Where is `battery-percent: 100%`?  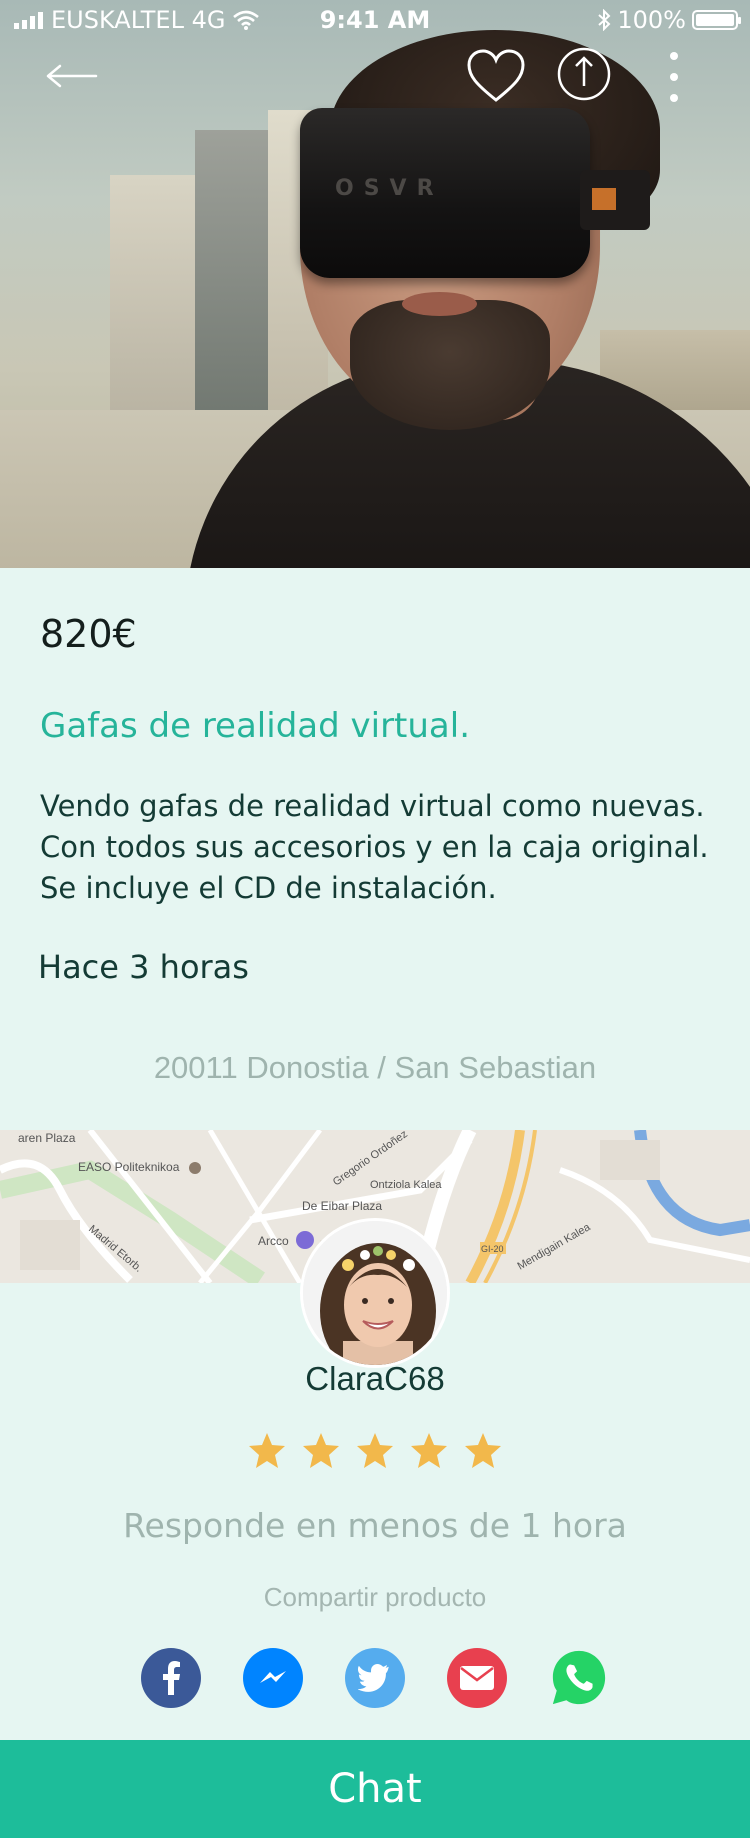
battery-percent: 100% is located at coordinates (651, 20).